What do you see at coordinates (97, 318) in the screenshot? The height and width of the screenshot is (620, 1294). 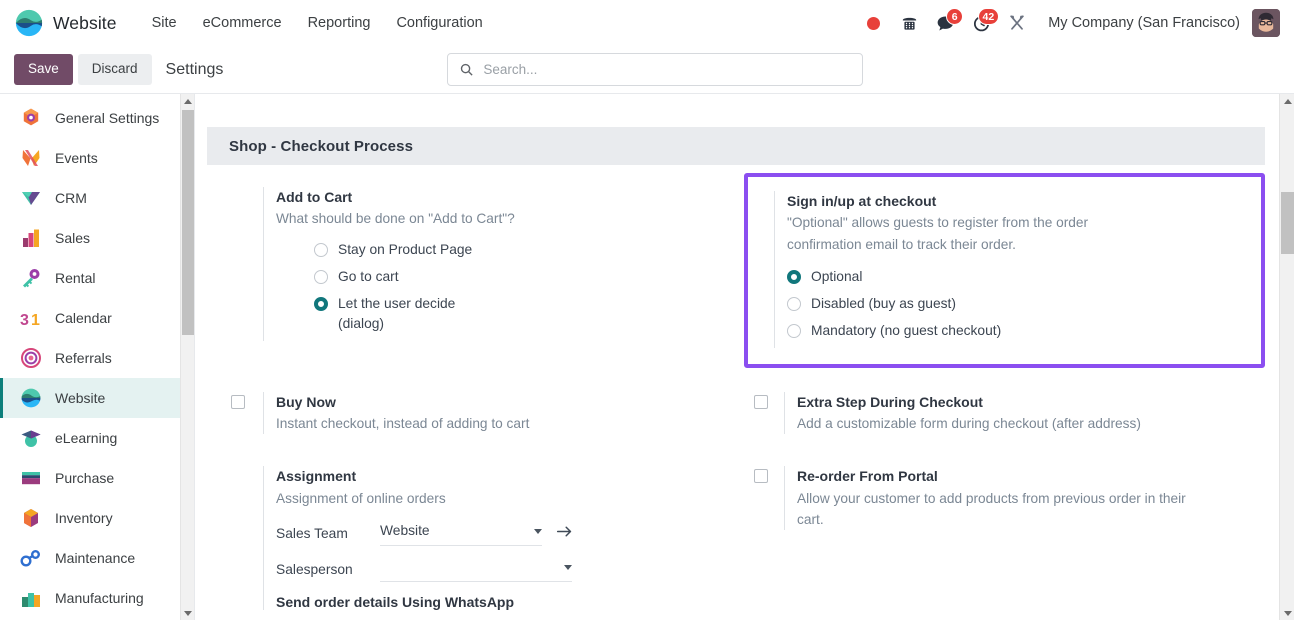 I see `sidebar-item-calendar: 3 1 Calendar` at bounding box center [97, 318].